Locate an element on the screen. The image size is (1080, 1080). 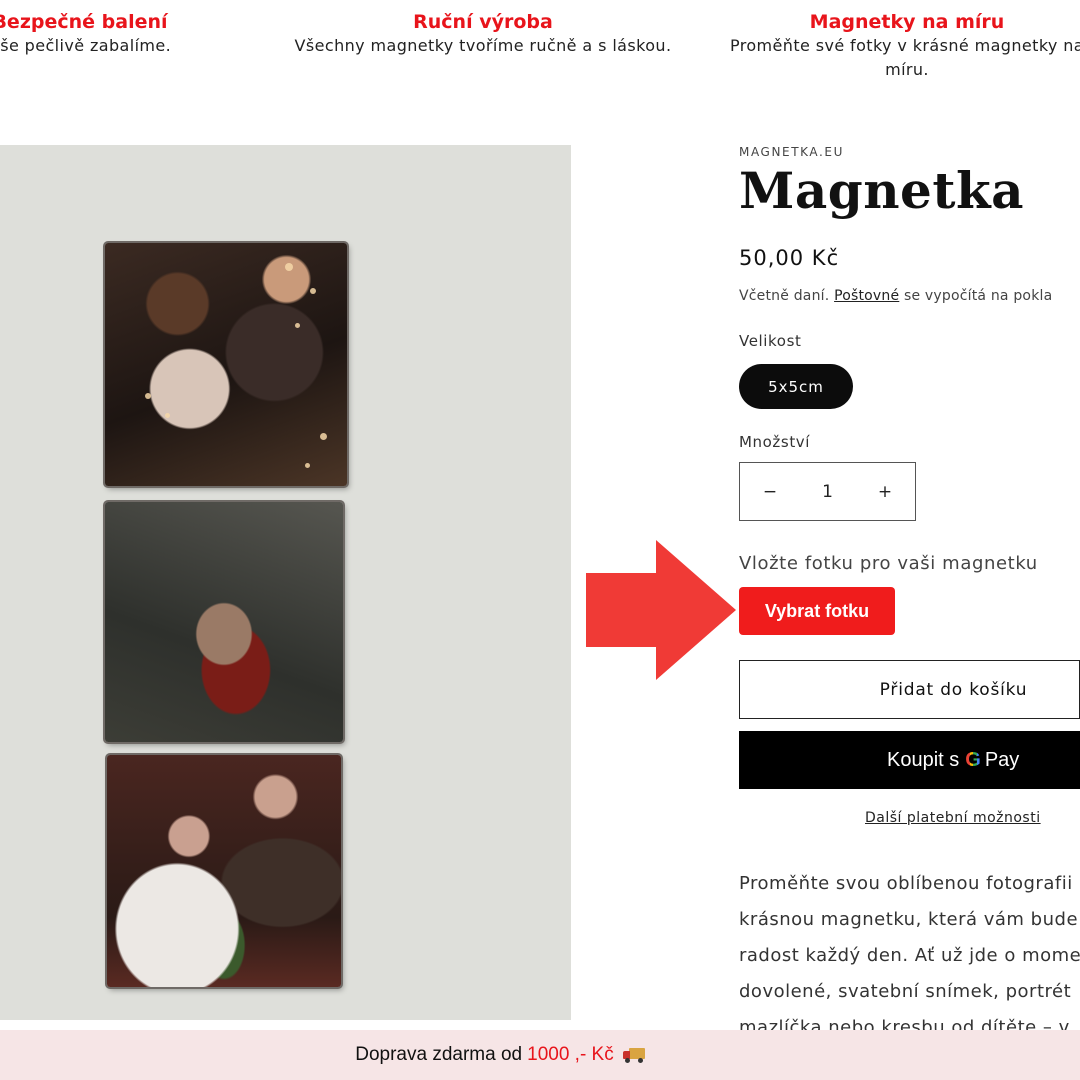
quantity-input: 1 is located at coordinates (828, 492).